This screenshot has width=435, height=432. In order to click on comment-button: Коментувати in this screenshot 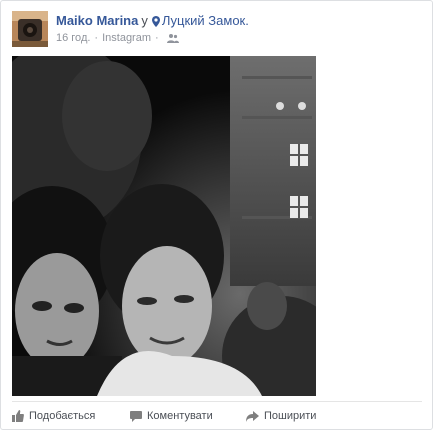, I will do `click(171, 416)`.